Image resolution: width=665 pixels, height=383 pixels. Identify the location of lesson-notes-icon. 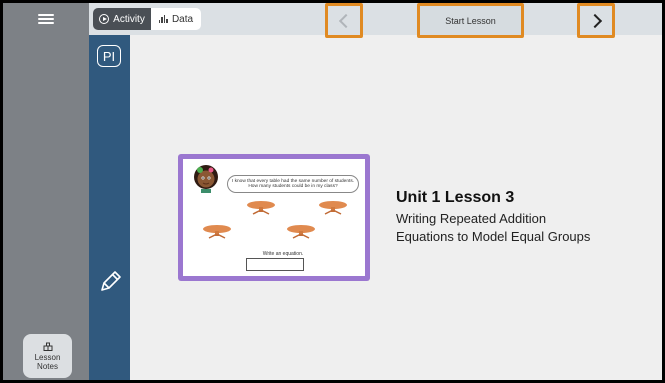
(47, 346).